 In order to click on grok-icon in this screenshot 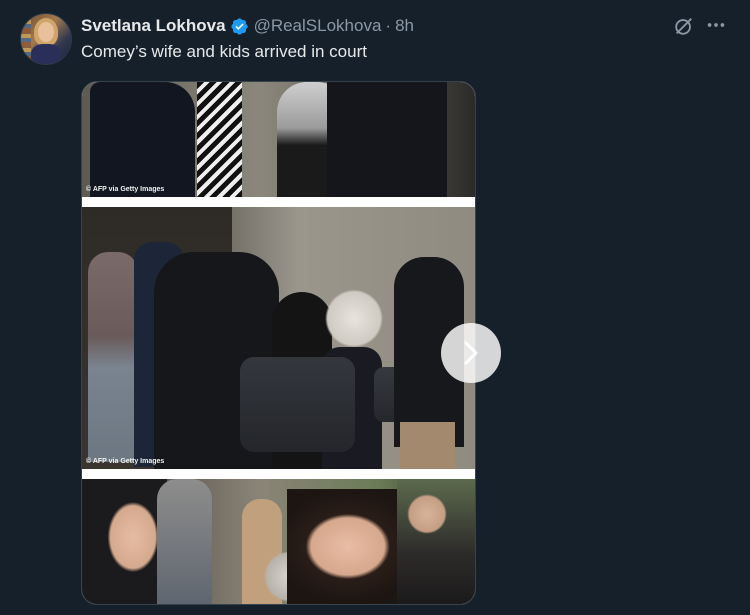, I will do `click(684, 26)`.